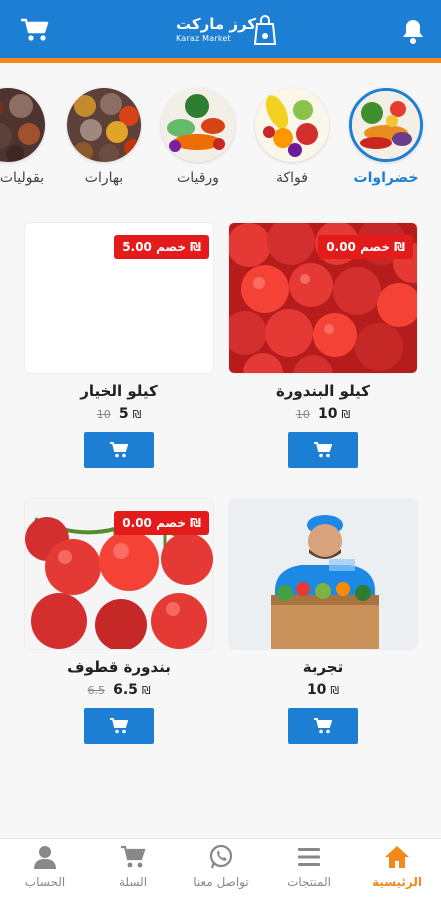  What do you see at coordinates (198, 125) in the screenshot?
I see `leafy-greens-image` at bounding box center [198, 125].